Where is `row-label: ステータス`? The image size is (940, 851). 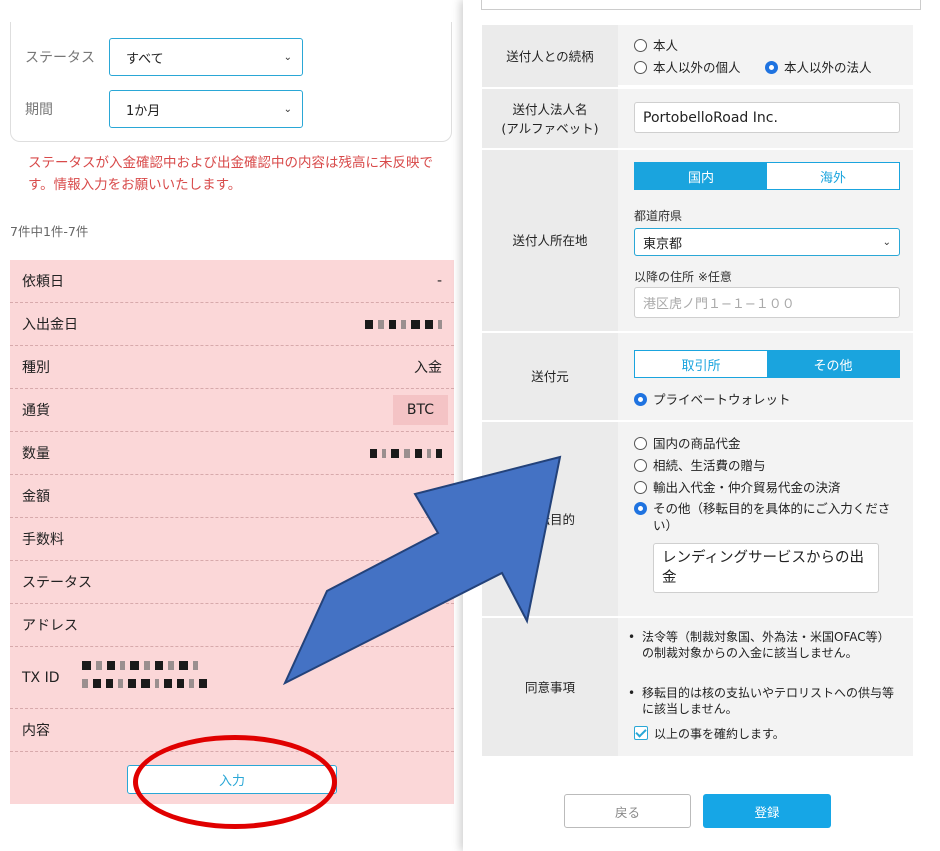 row-label: ステータス is located at coordinates (57, 583).